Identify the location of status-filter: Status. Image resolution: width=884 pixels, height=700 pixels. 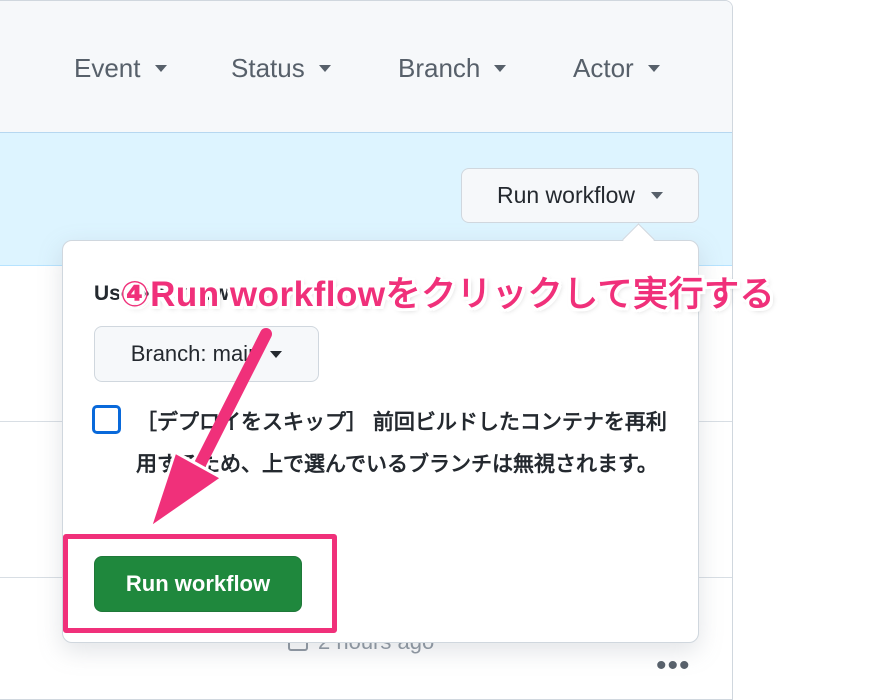
(281, 68).